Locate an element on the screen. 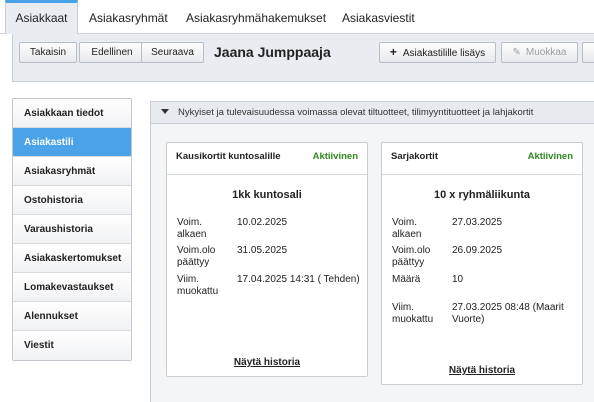 The height and width of the screenshot is (402, 594). sidebar-item-ostohistoria: Ostohistoria is located at coordinates (72, 200).